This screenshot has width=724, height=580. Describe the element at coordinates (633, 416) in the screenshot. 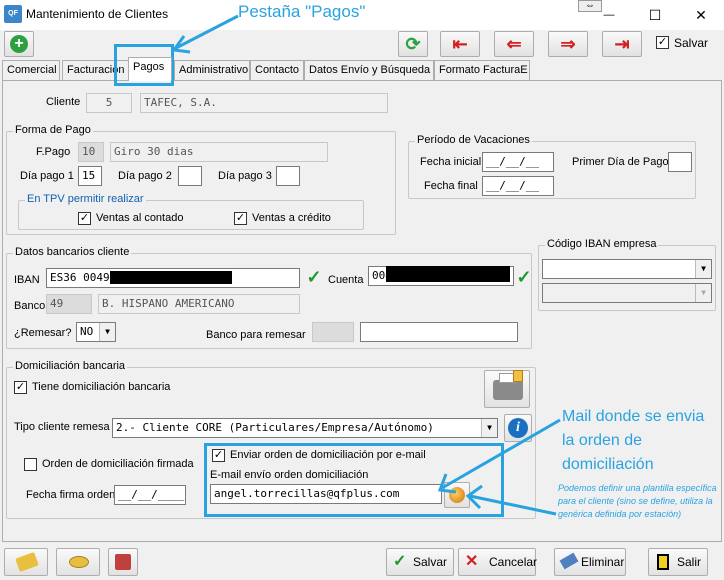

I see `mail-callout-line-1: Mail donde se envia` at that location.